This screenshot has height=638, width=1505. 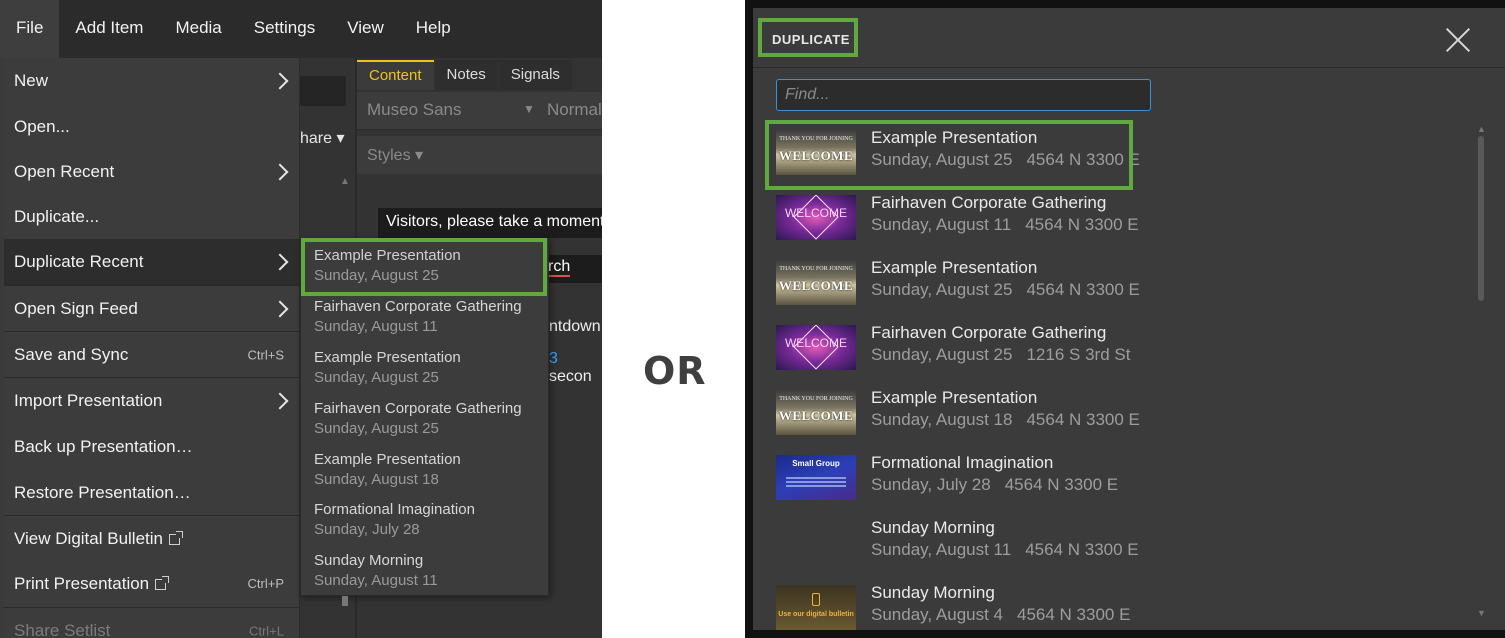 I want to click on menu-file: File, so click(x=30, y=29).